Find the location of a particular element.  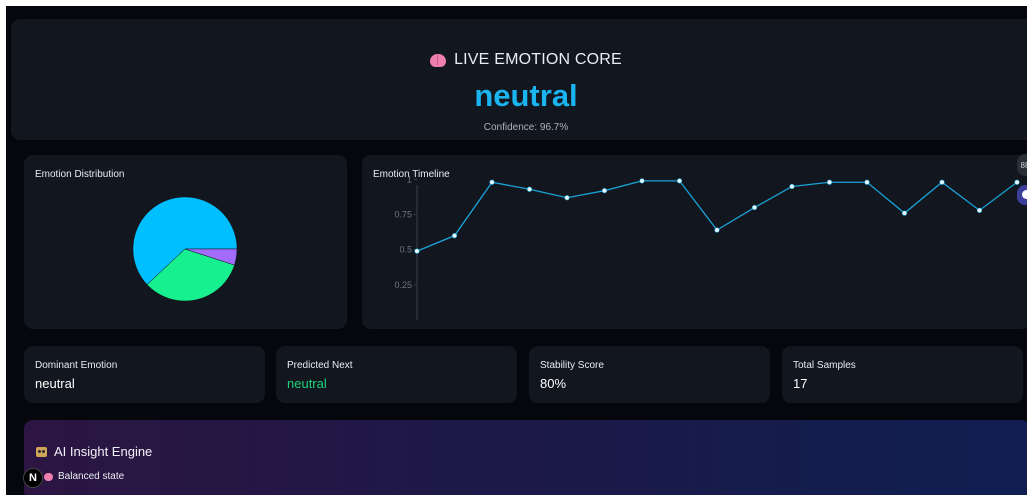

stat-card-stability: Stability Score 80% is located at coordinates (649, 374).